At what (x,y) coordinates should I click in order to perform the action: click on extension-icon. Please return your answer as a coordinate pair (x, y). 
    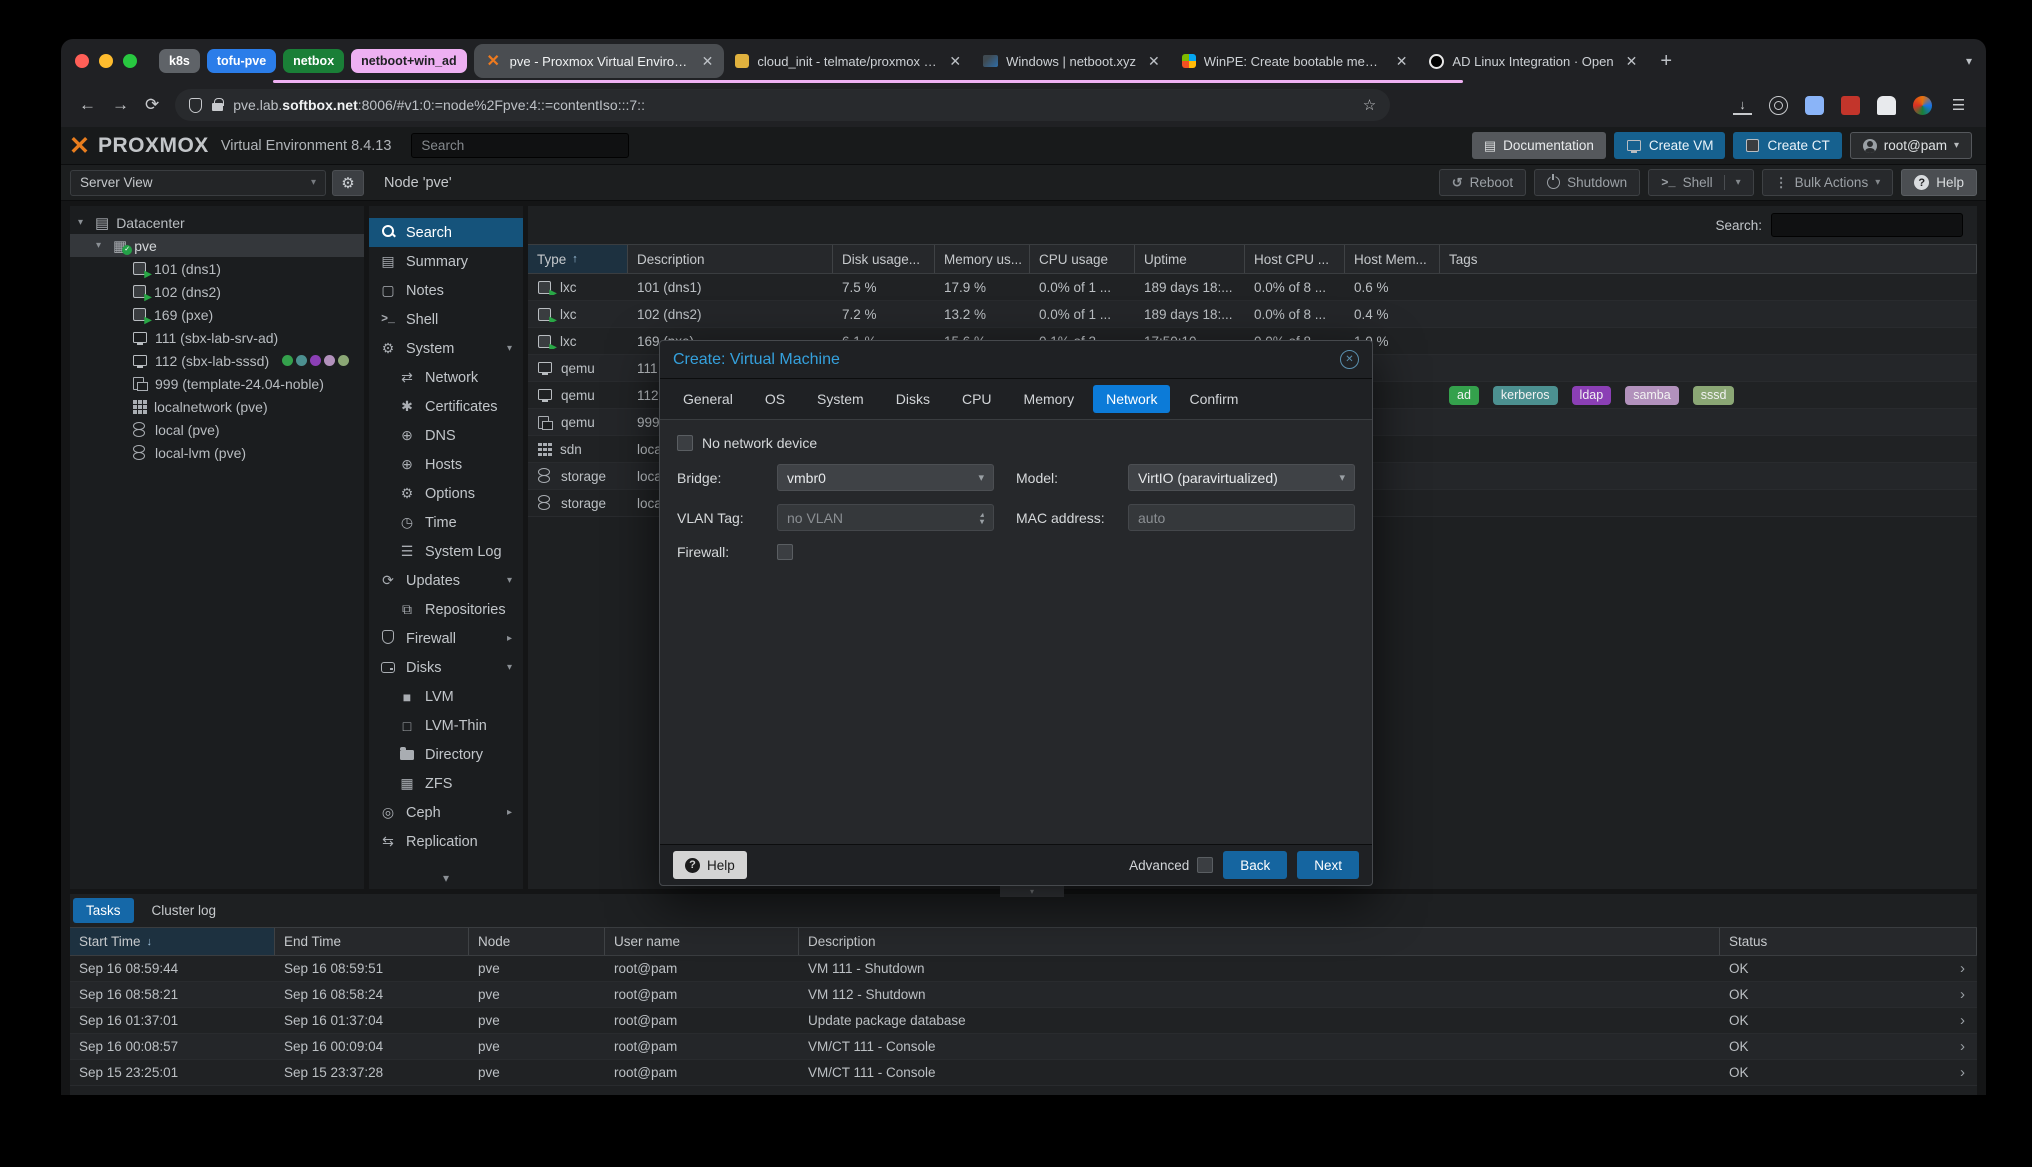
    Looking at the image, I should click on (1814, 105).